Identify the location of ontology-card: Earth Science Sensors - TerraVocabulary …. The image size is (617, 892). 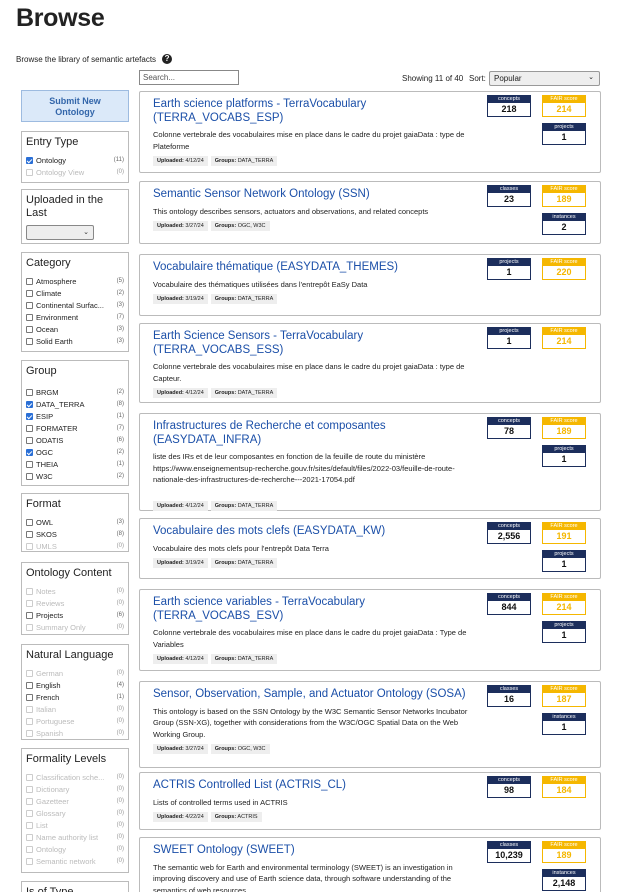
(370, 363).